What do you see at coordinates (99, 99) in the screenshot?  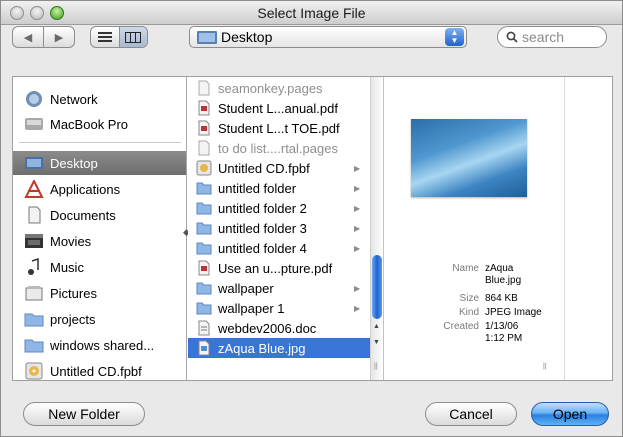 I see `sidebar-item-network: Network` at bounding box center [99, 99].